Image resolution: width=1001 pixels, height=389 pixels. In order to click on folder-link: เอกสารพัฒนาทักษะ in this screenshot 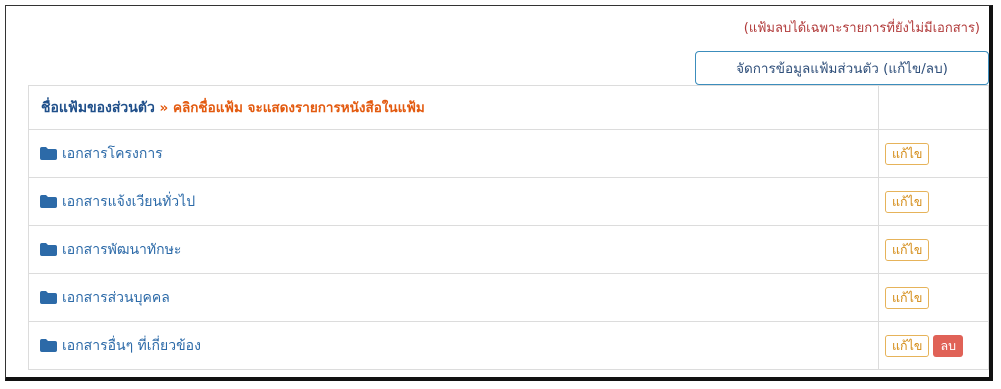, I will do `click(110, 250)`.